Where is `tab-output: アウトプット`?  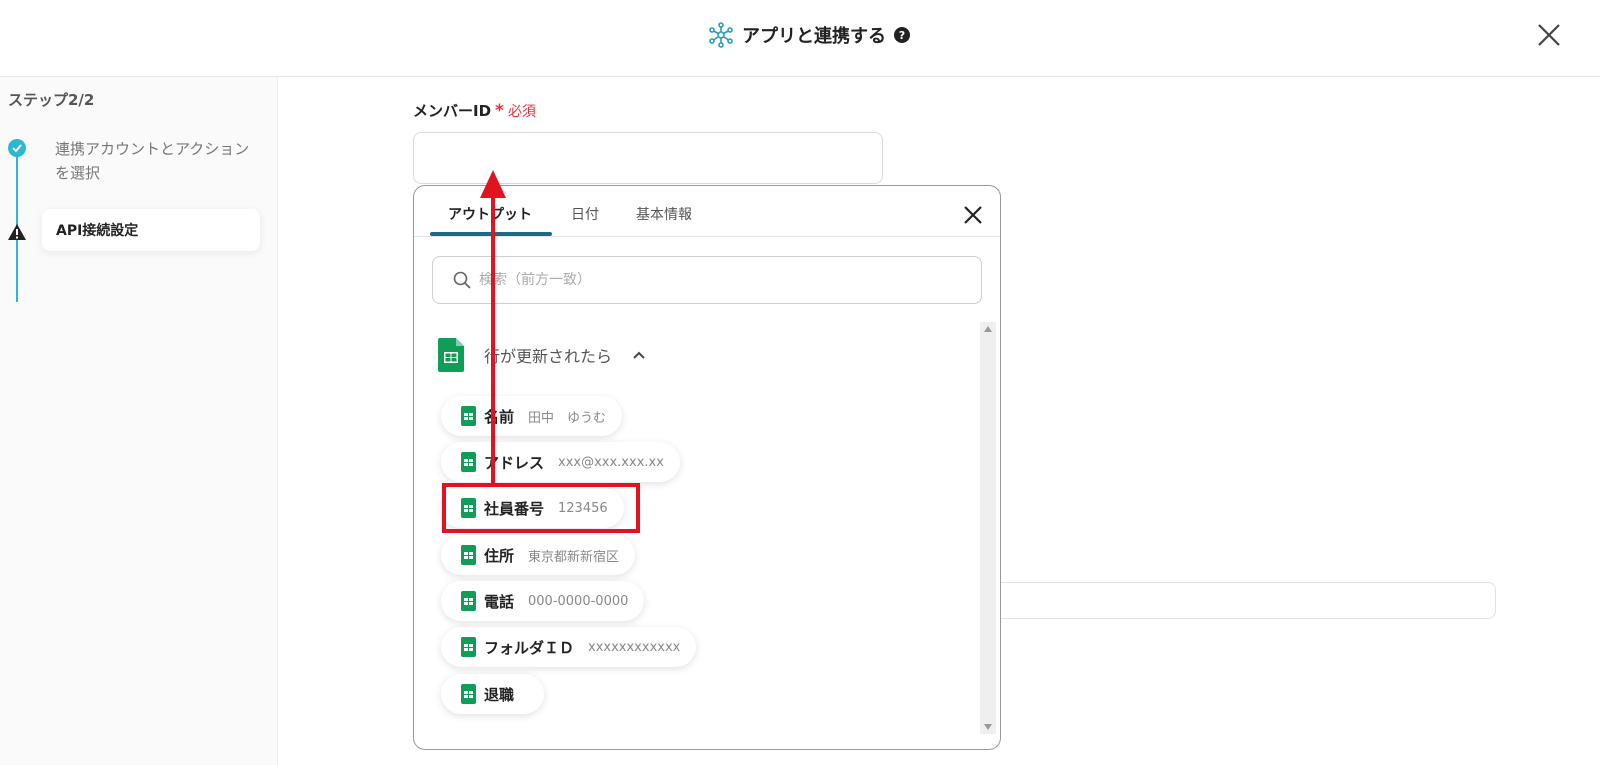 tab-output: アウトプット is located at coordinates (490, 214).